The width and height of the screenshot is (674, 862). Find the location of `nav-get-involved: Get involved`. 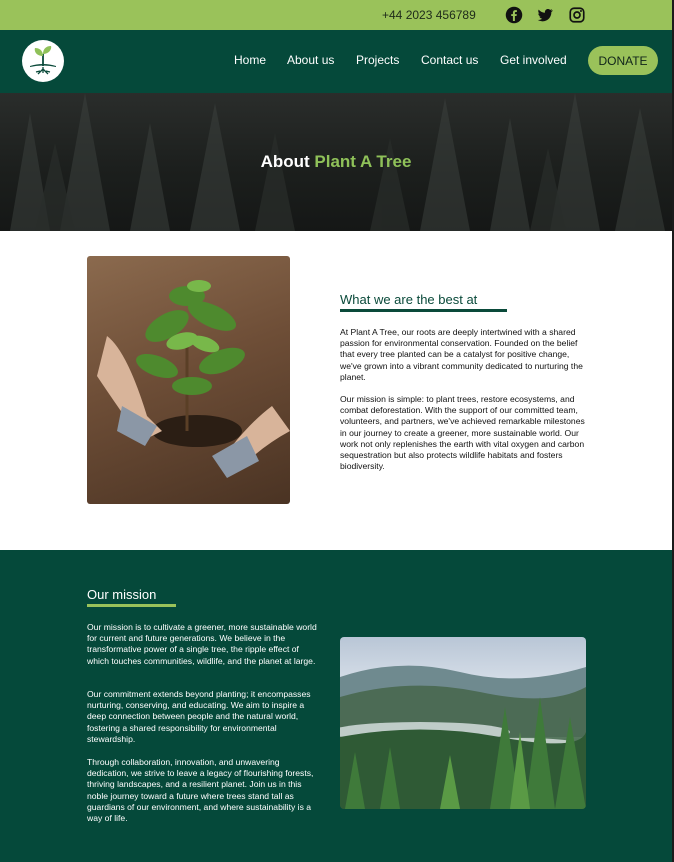

nav-get-involved: Get involved is located at coordinates (533, 60).